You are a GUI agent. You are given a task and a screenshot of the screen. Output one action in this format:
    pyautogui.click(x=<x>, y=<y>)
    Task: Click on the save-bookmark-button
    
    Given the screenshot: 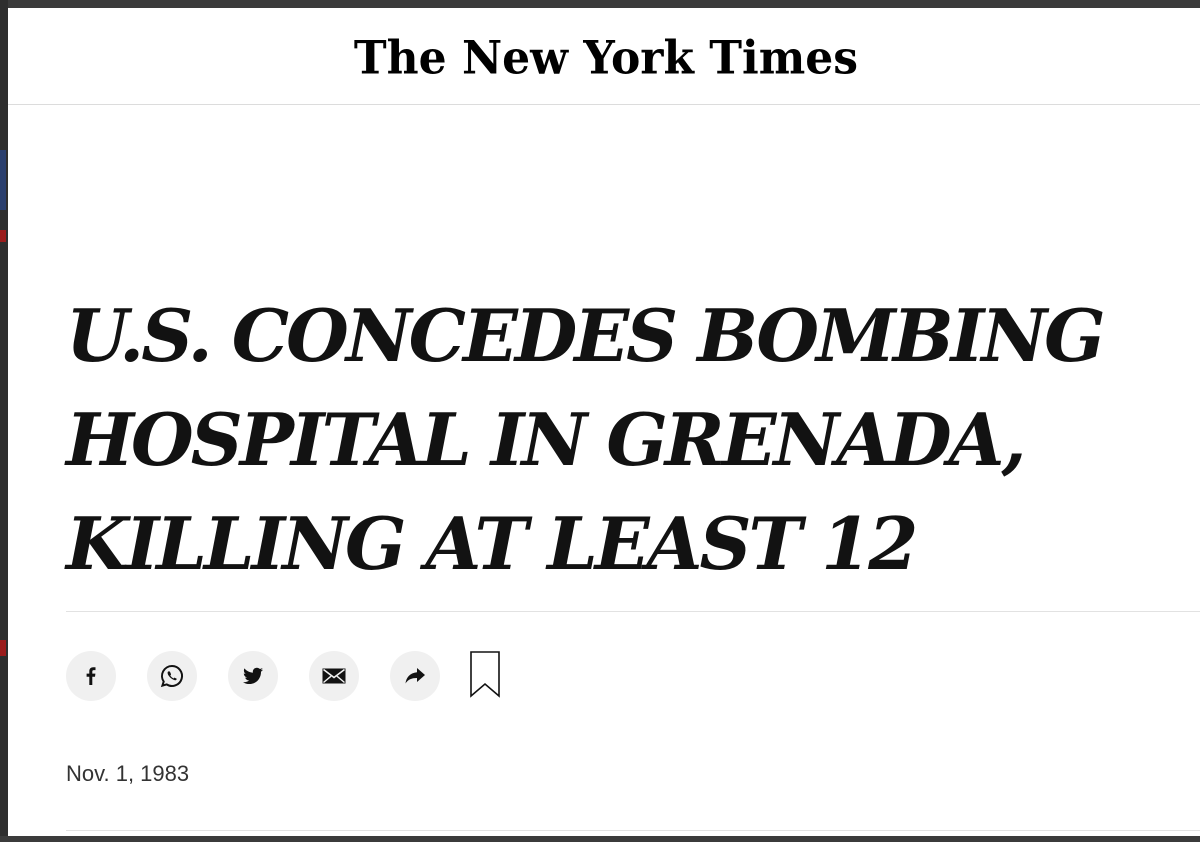 What is the action you would take?
    pyautogui.click(x=485, y=676)
    